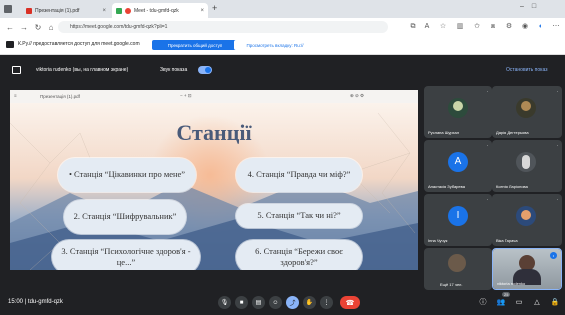 Image resolution: width=565 pixels, height=315 pixels. What do you see at coordinates (541, 27) in the screenshot?
I see `edge-icon: ◐` at bounding box center [541, 27].